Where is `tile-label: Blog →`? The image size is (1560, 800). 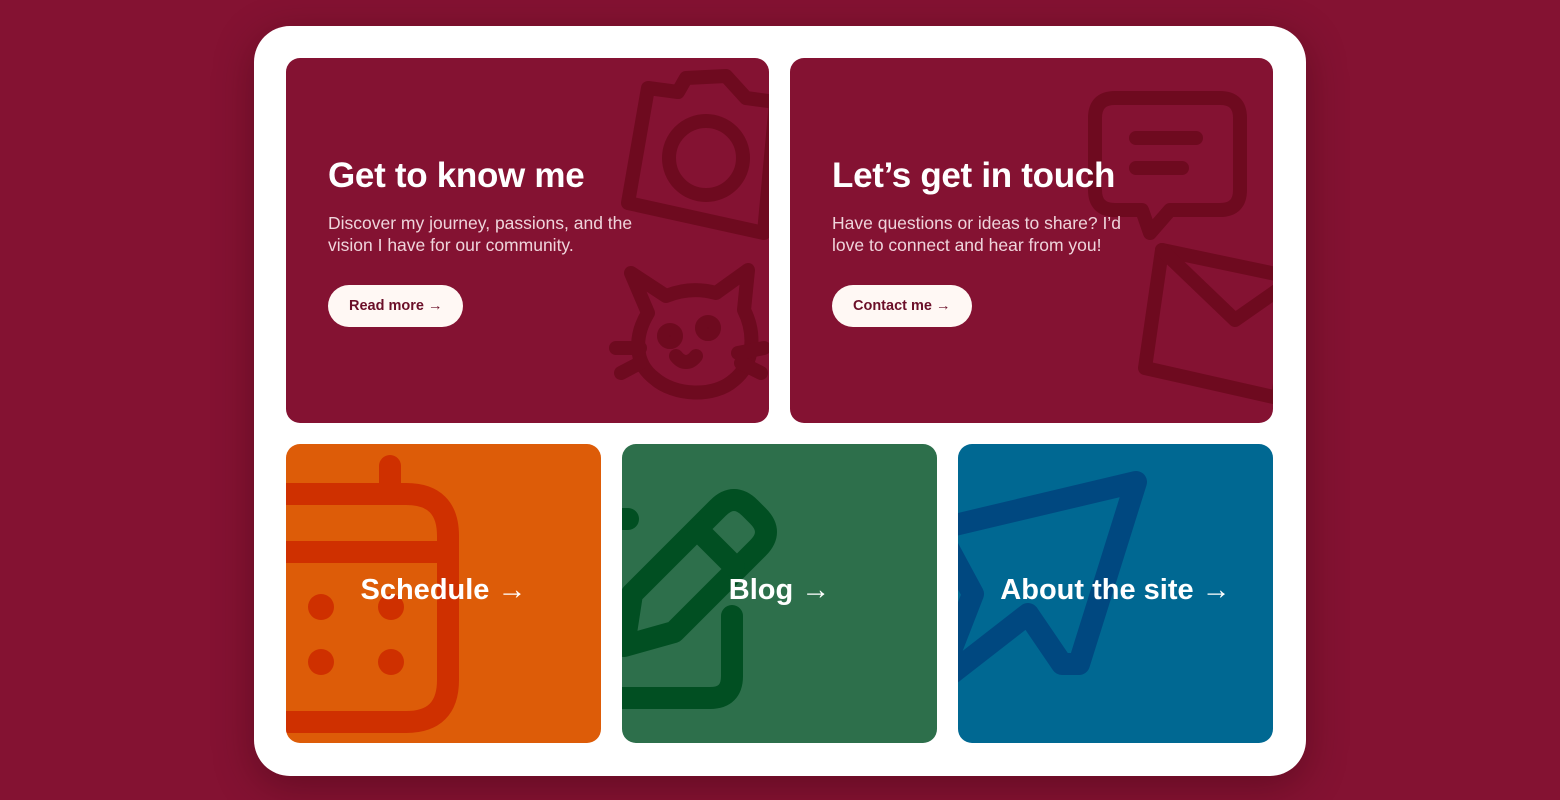
tile-label: Blog → is located at coordinates (779, 590).